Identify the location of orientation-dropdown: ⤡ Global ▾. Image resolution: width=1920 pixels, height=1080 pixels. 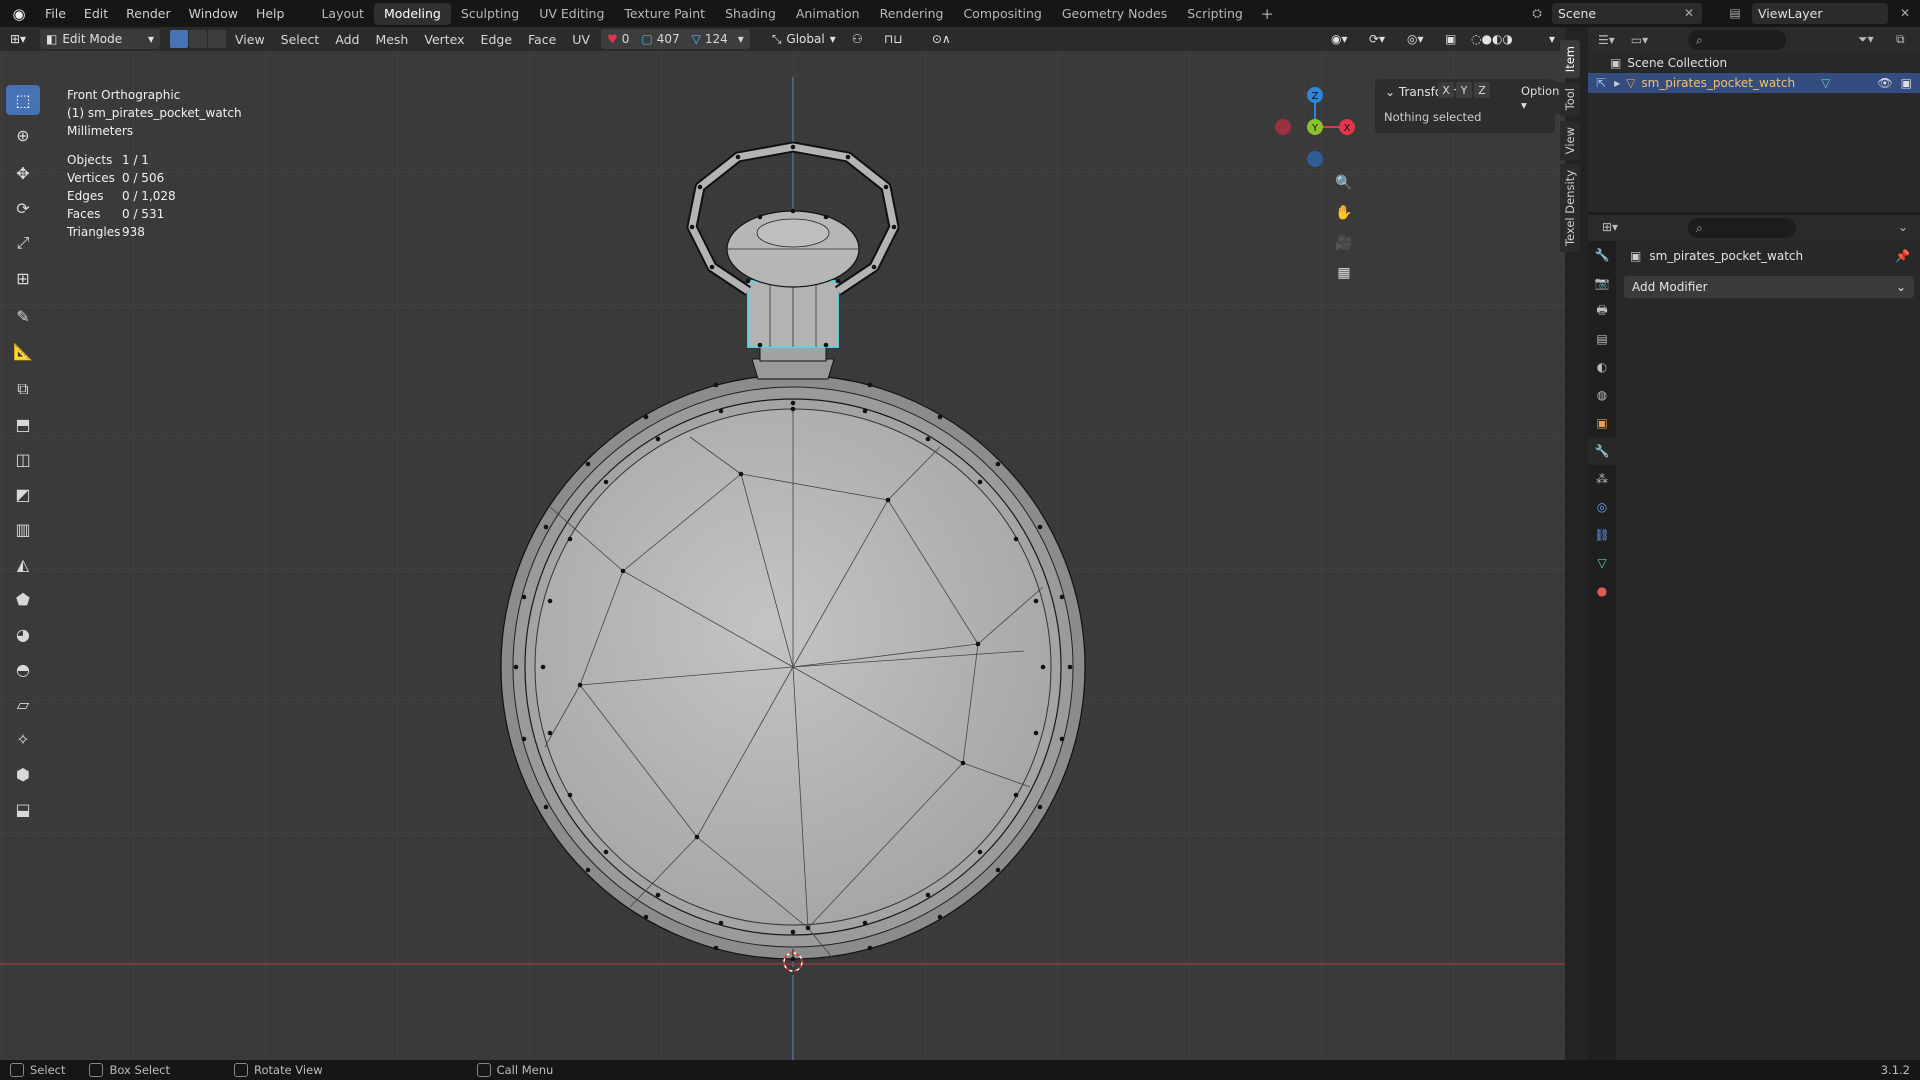
(803, 39).